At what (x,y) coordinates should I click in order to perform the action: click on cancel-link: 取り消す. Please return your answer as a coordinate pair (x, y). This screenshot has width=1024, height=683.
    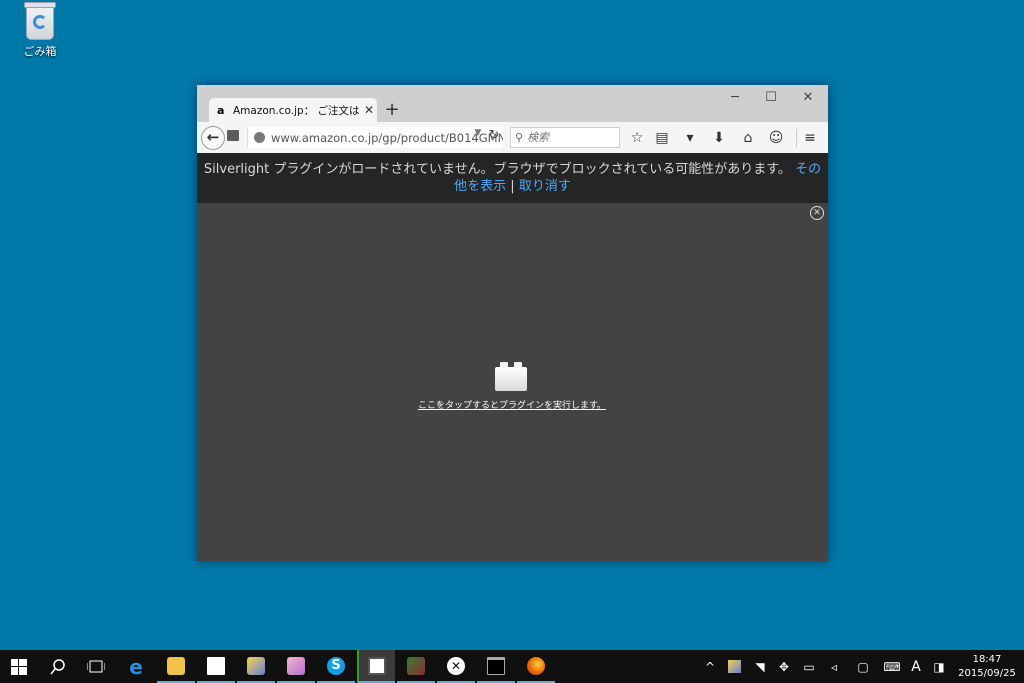
    Looking at the image, I should click on (545, 186).